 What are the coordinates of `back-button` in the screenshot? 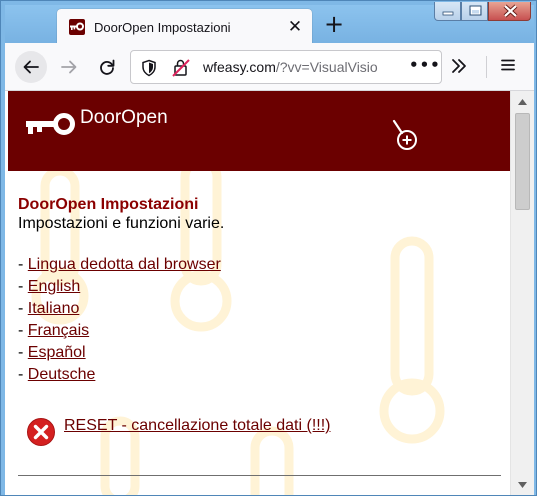 It's located at (31, 67).